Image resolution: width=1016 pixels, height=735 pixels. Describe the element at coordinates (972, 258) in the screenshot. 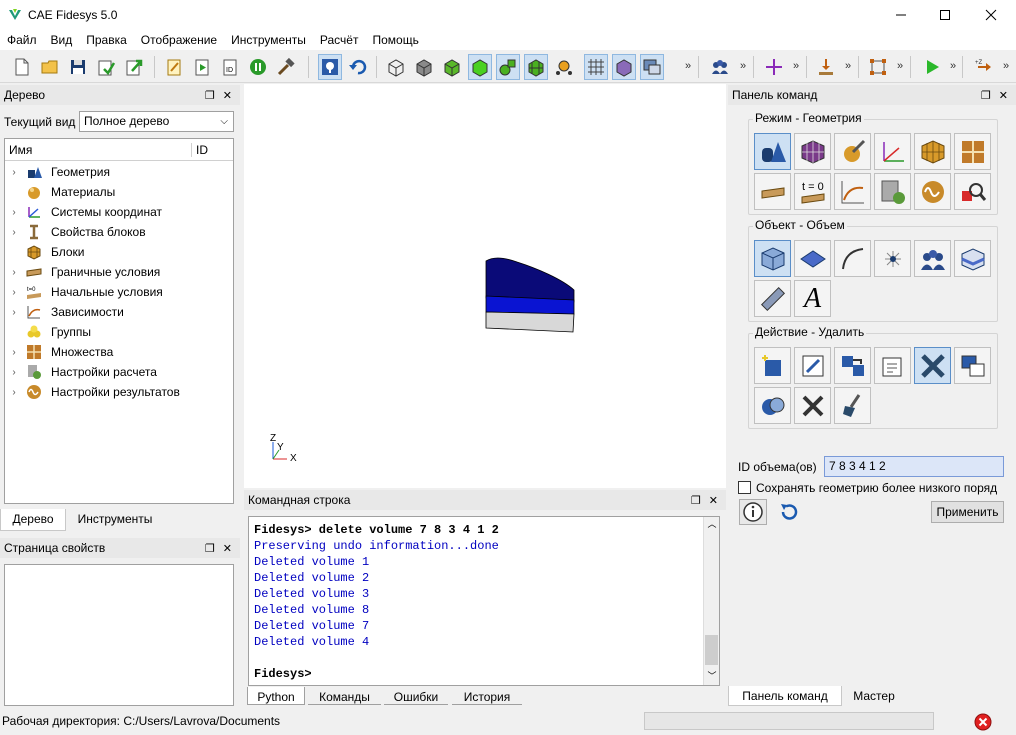

I see `object-body-button` at that location.